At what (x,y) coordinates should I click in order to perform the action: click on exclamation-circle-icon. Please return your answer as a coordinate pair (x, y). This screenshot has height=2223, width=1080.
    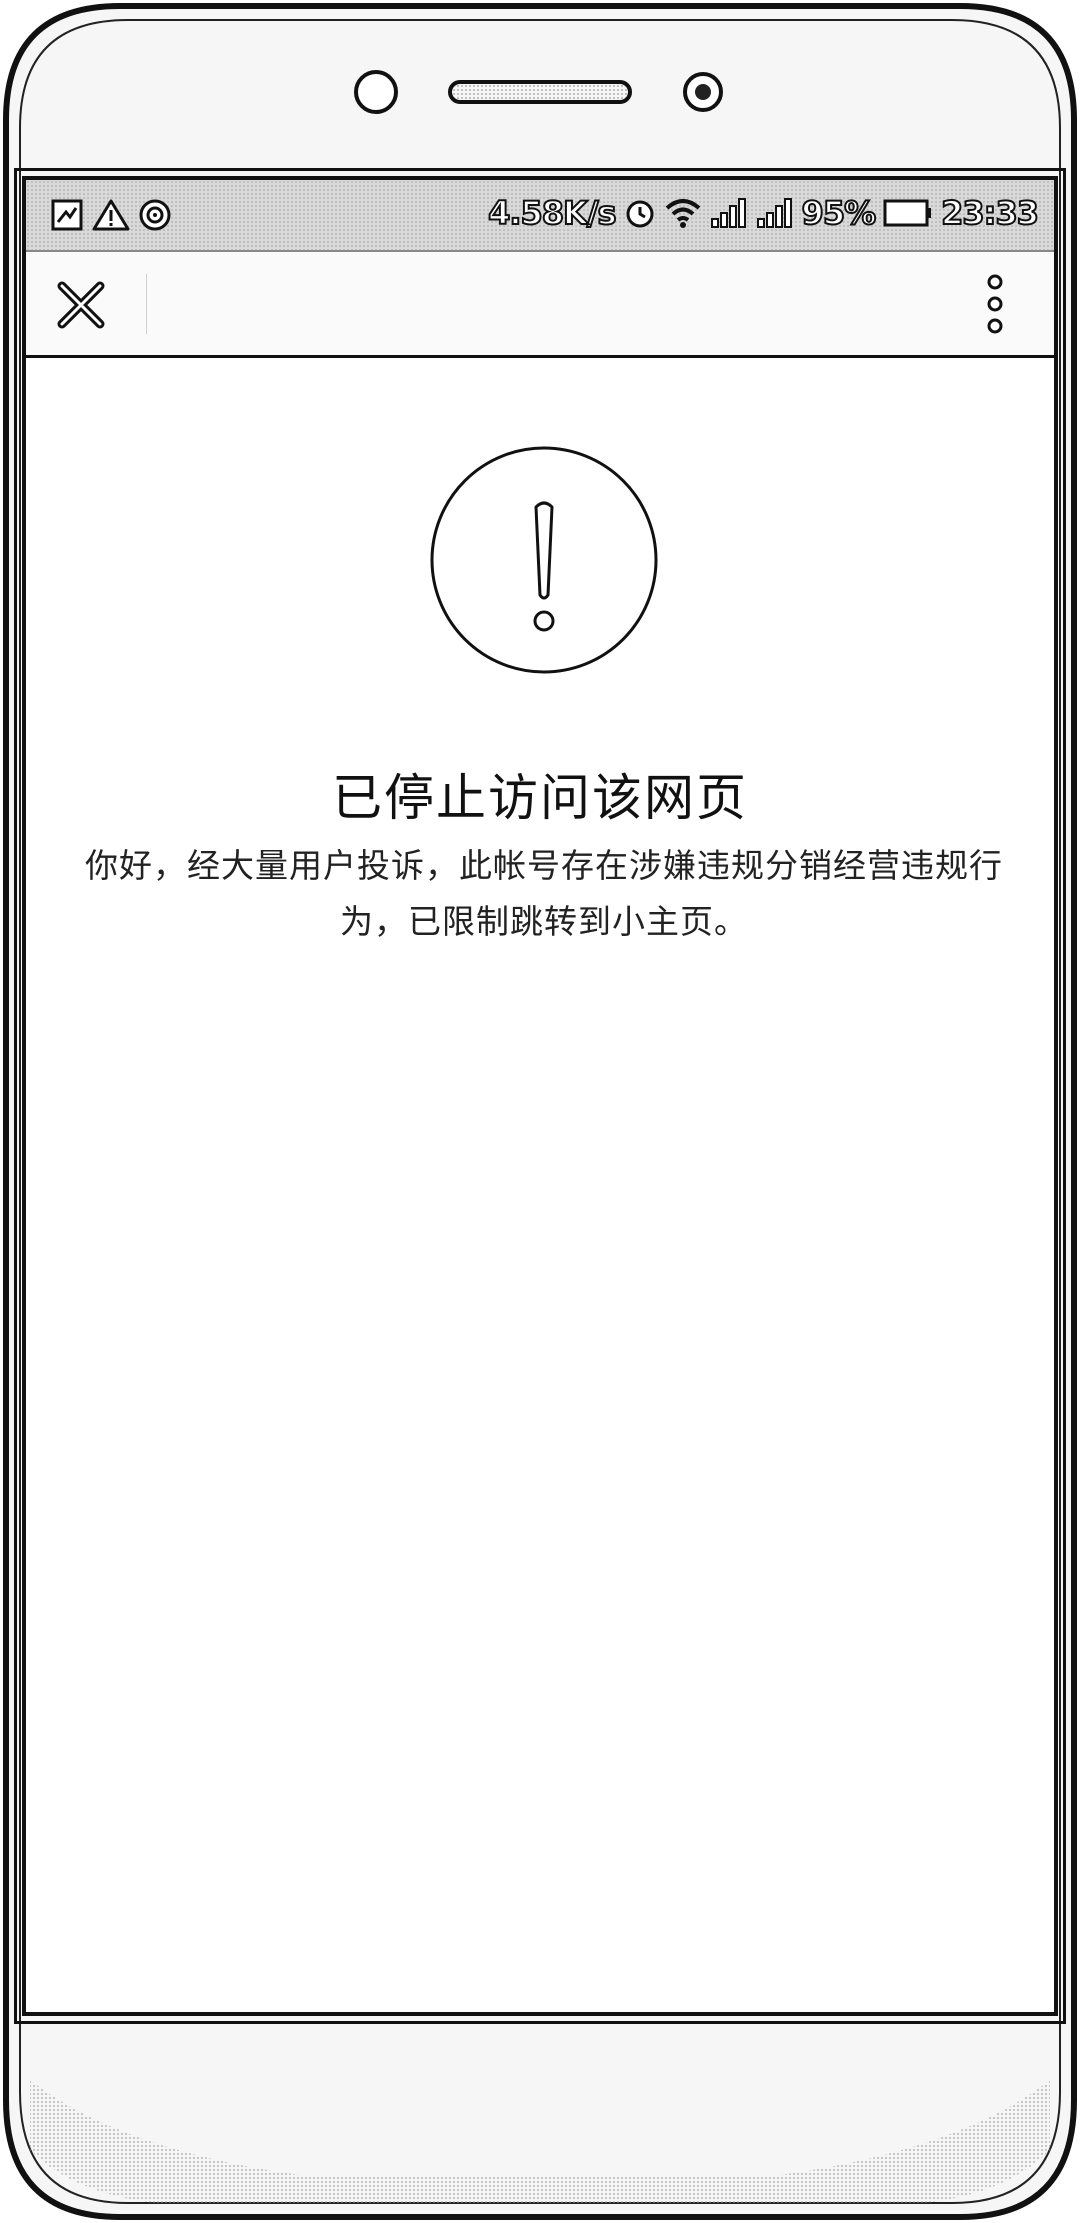
    Looking at the image, I should click on (544, 560).